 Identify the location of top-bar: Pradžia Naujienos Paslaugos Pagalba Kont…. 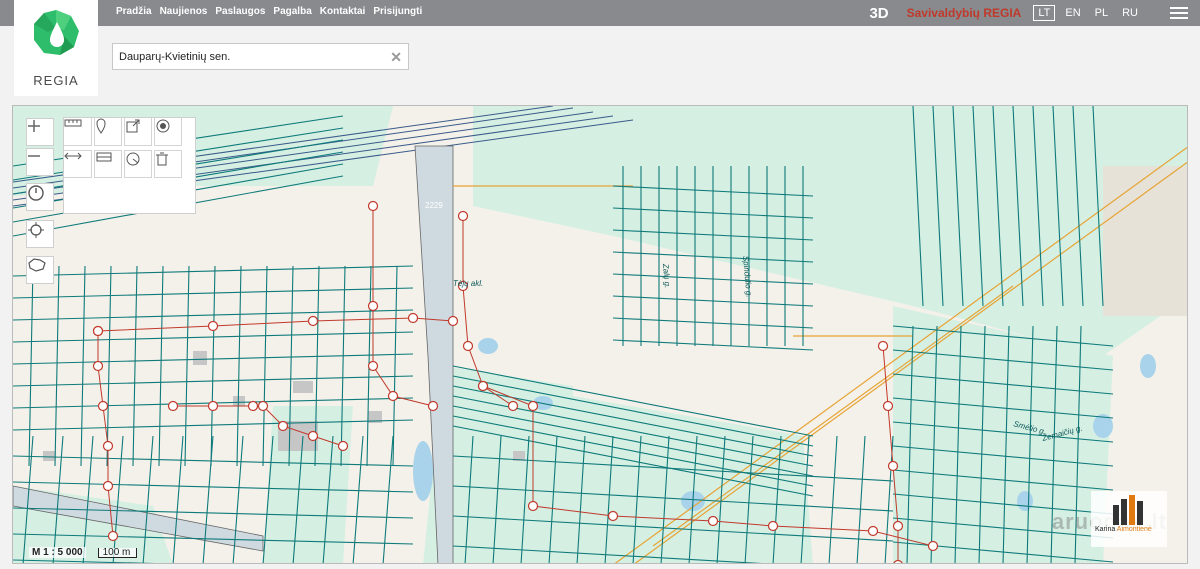
(600, 13).